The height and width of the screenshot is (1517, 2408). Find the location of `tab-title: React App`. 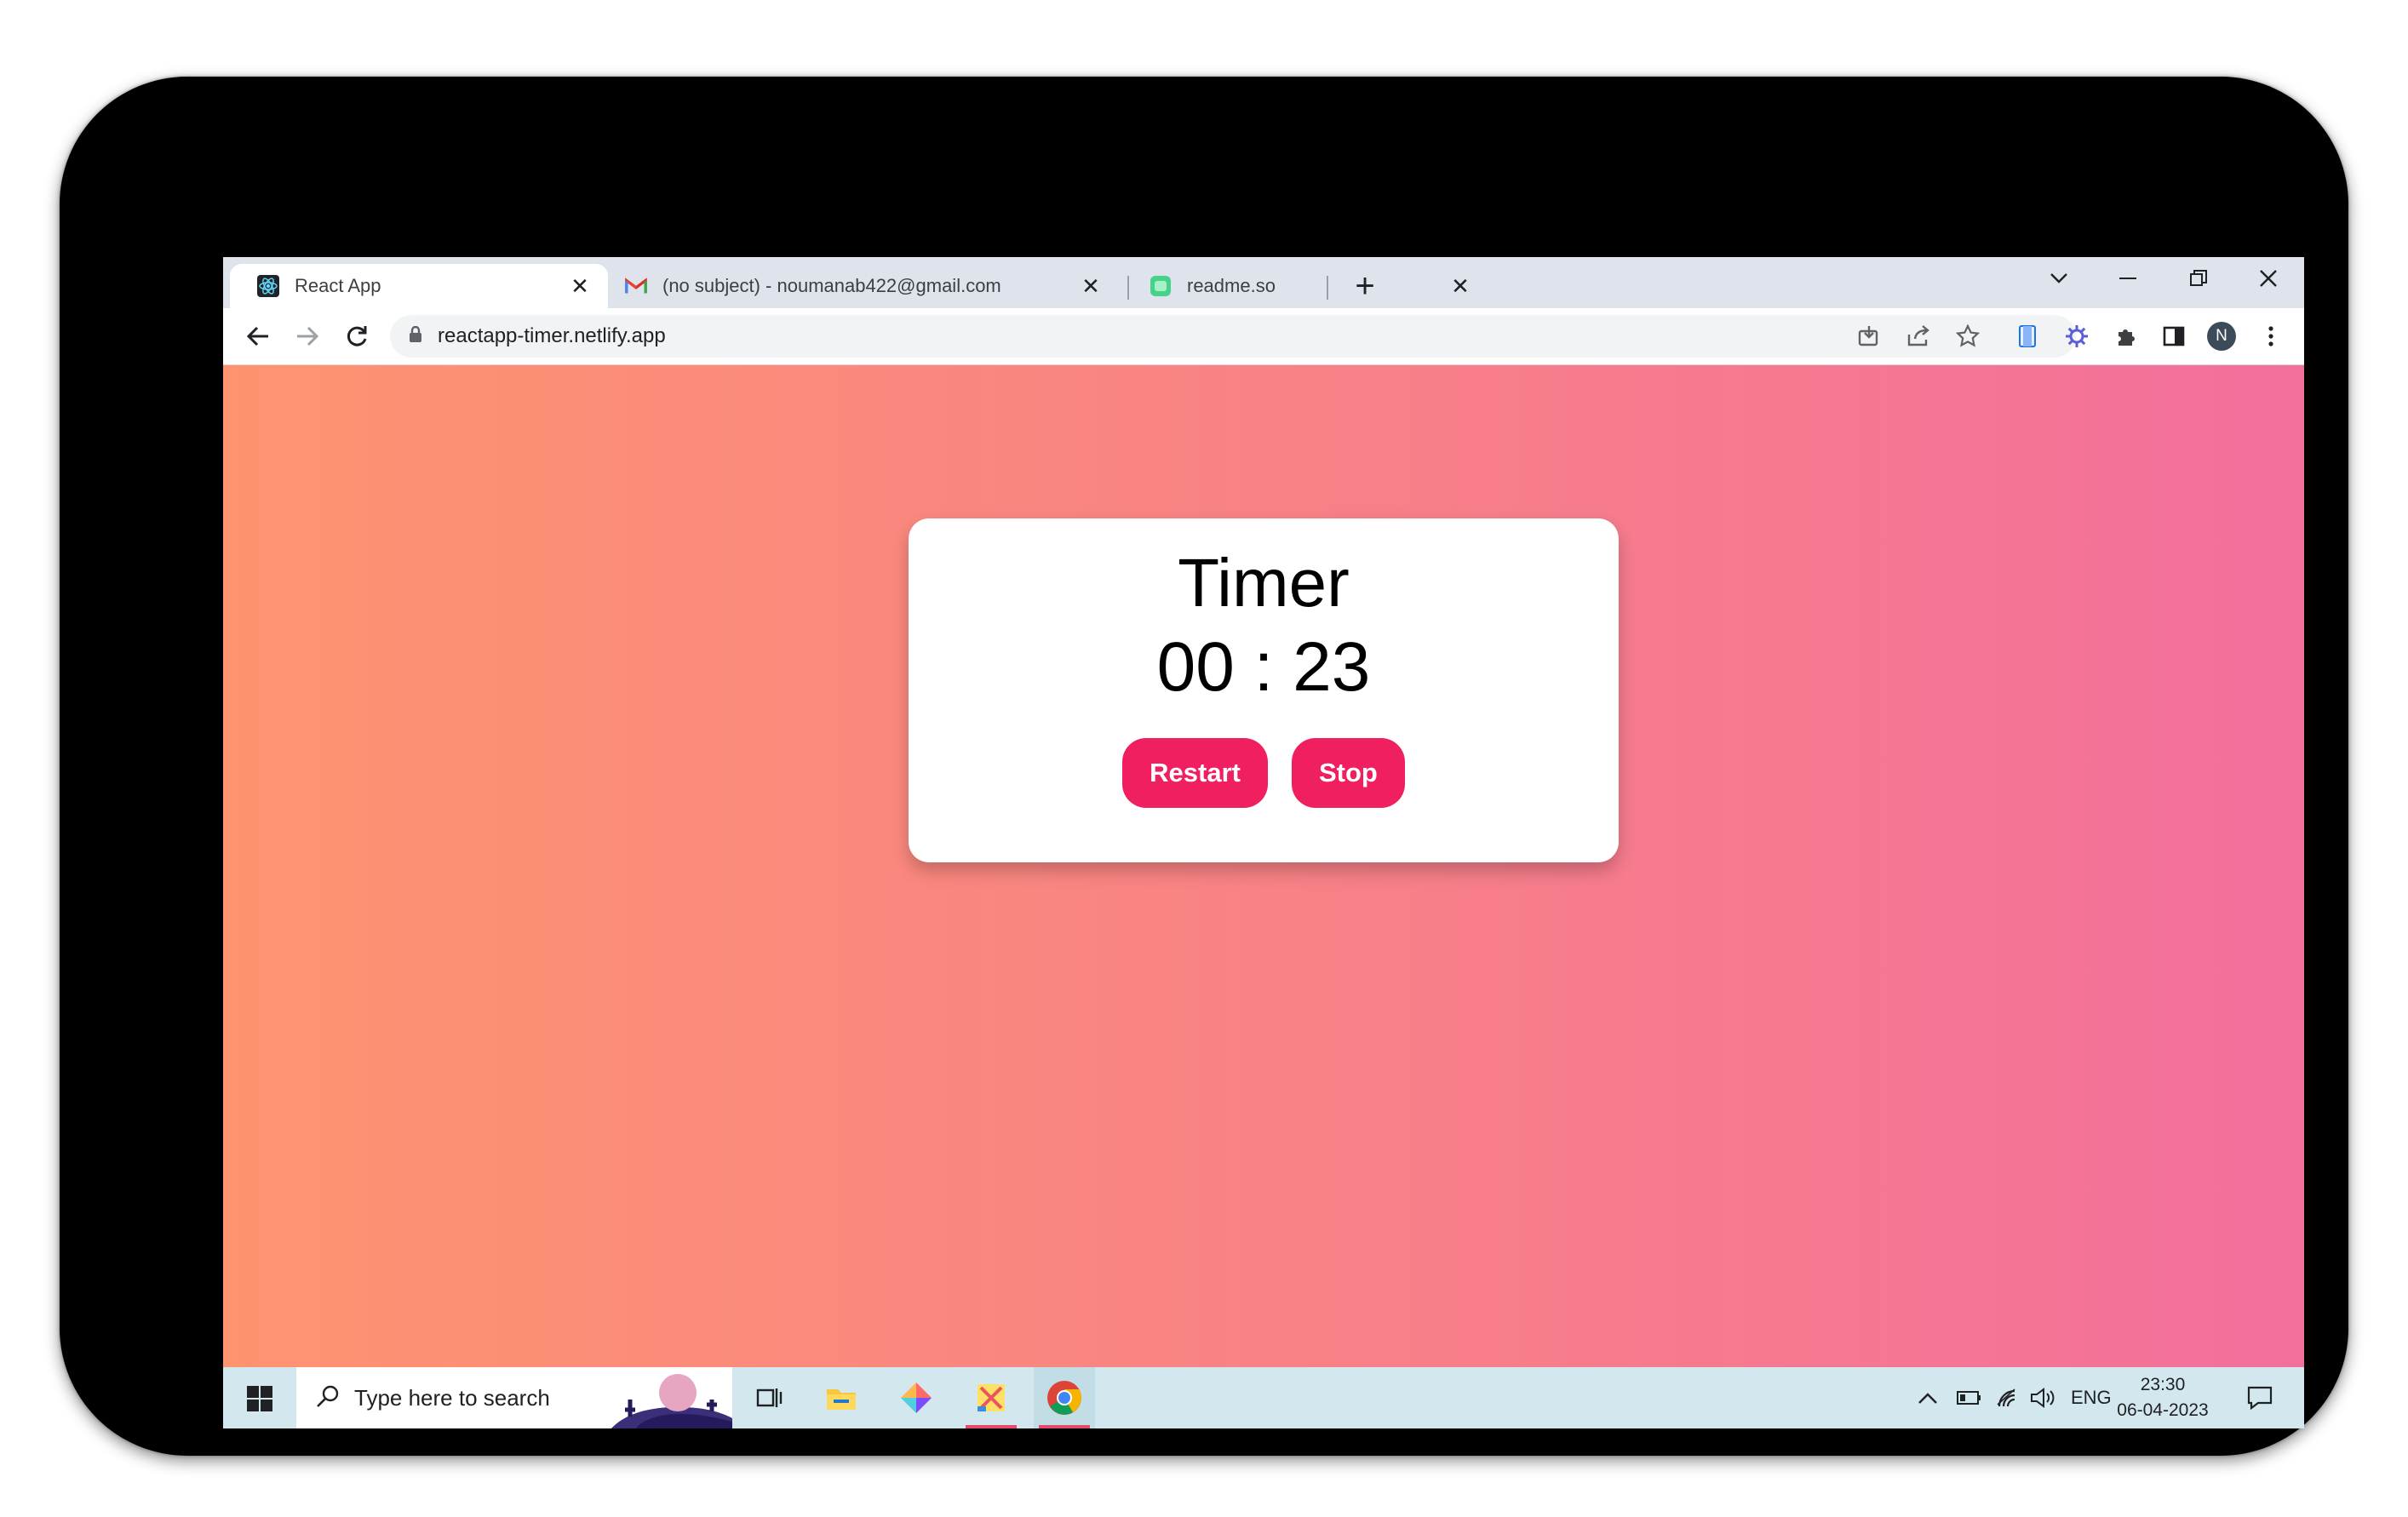

tab-title: React App is located at coordinates (338, 285).